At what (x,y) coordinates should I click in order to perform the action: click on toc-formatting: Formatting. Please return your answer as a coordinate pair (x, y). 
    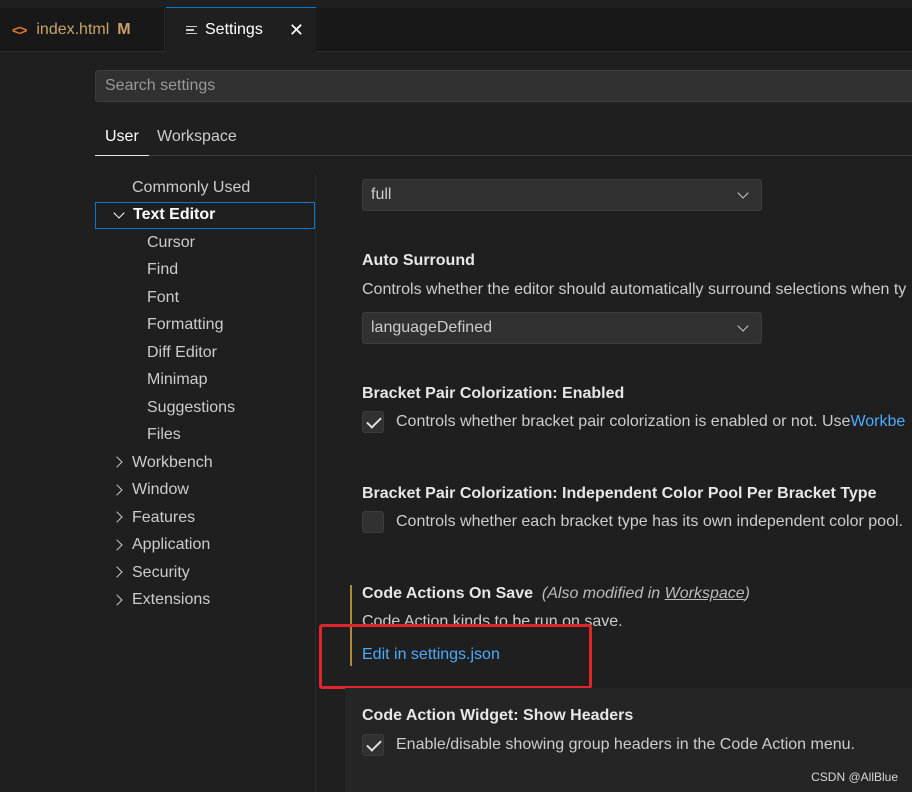
    Looking at the image, I should click on (205, 326).